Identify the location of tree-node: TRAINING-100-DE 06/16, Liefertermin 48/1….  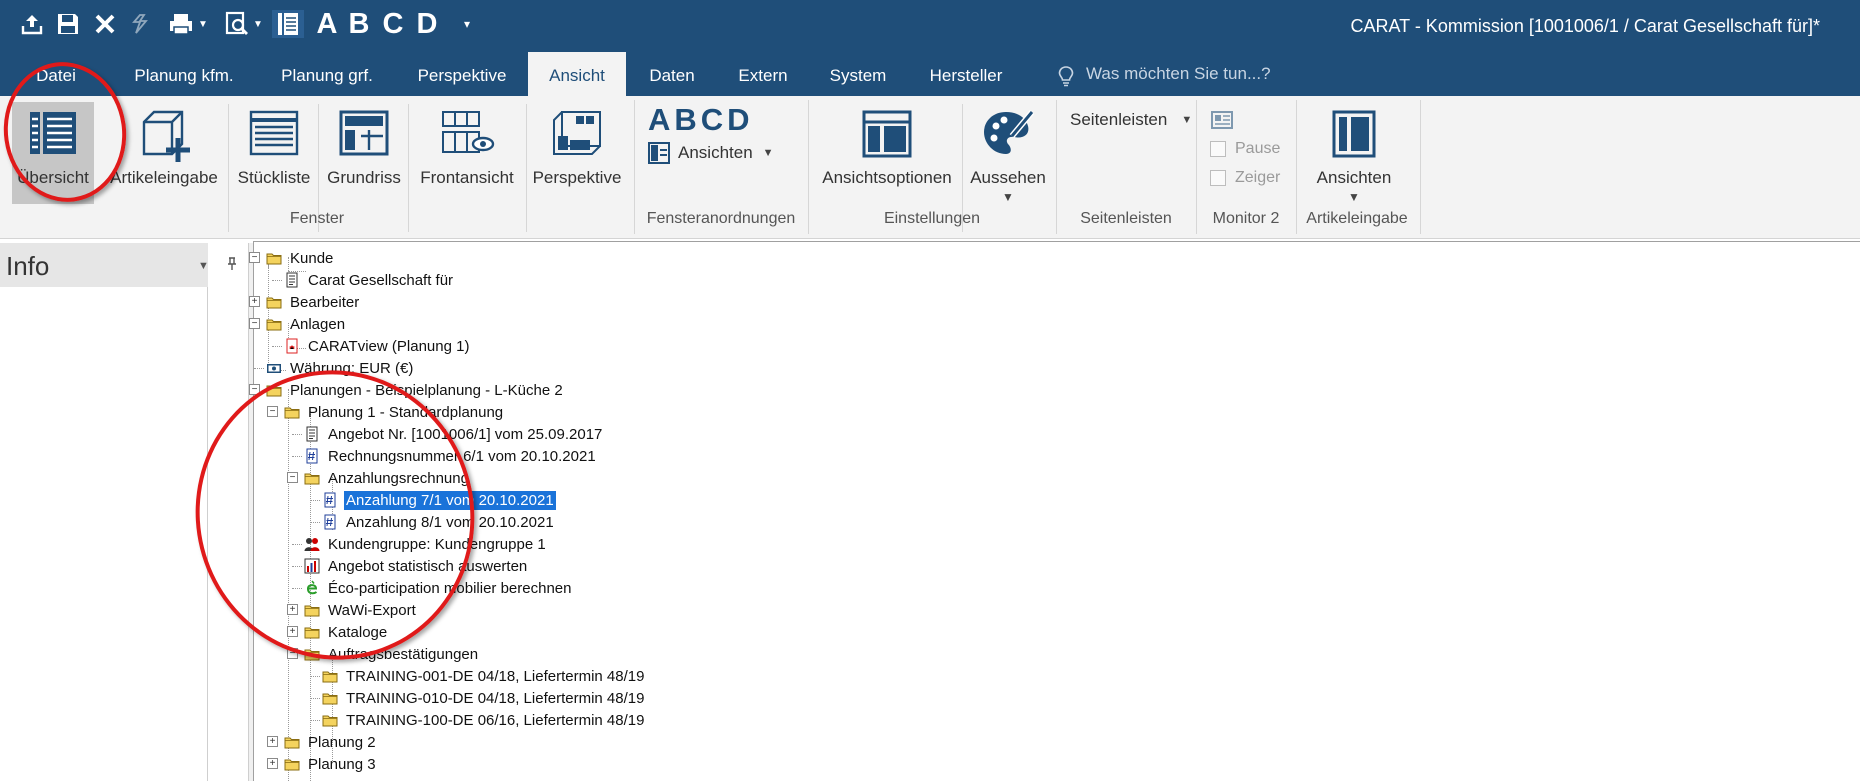
(484, 720).